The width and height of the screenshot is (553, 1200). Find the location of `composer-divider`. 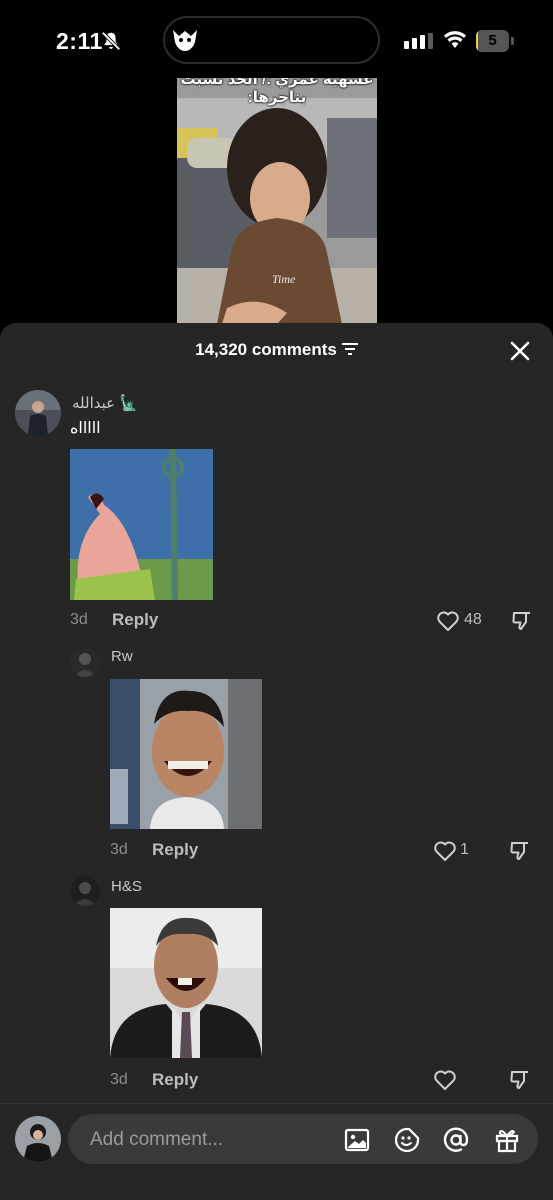

composer-divider is located at coordinates (276, 1103).